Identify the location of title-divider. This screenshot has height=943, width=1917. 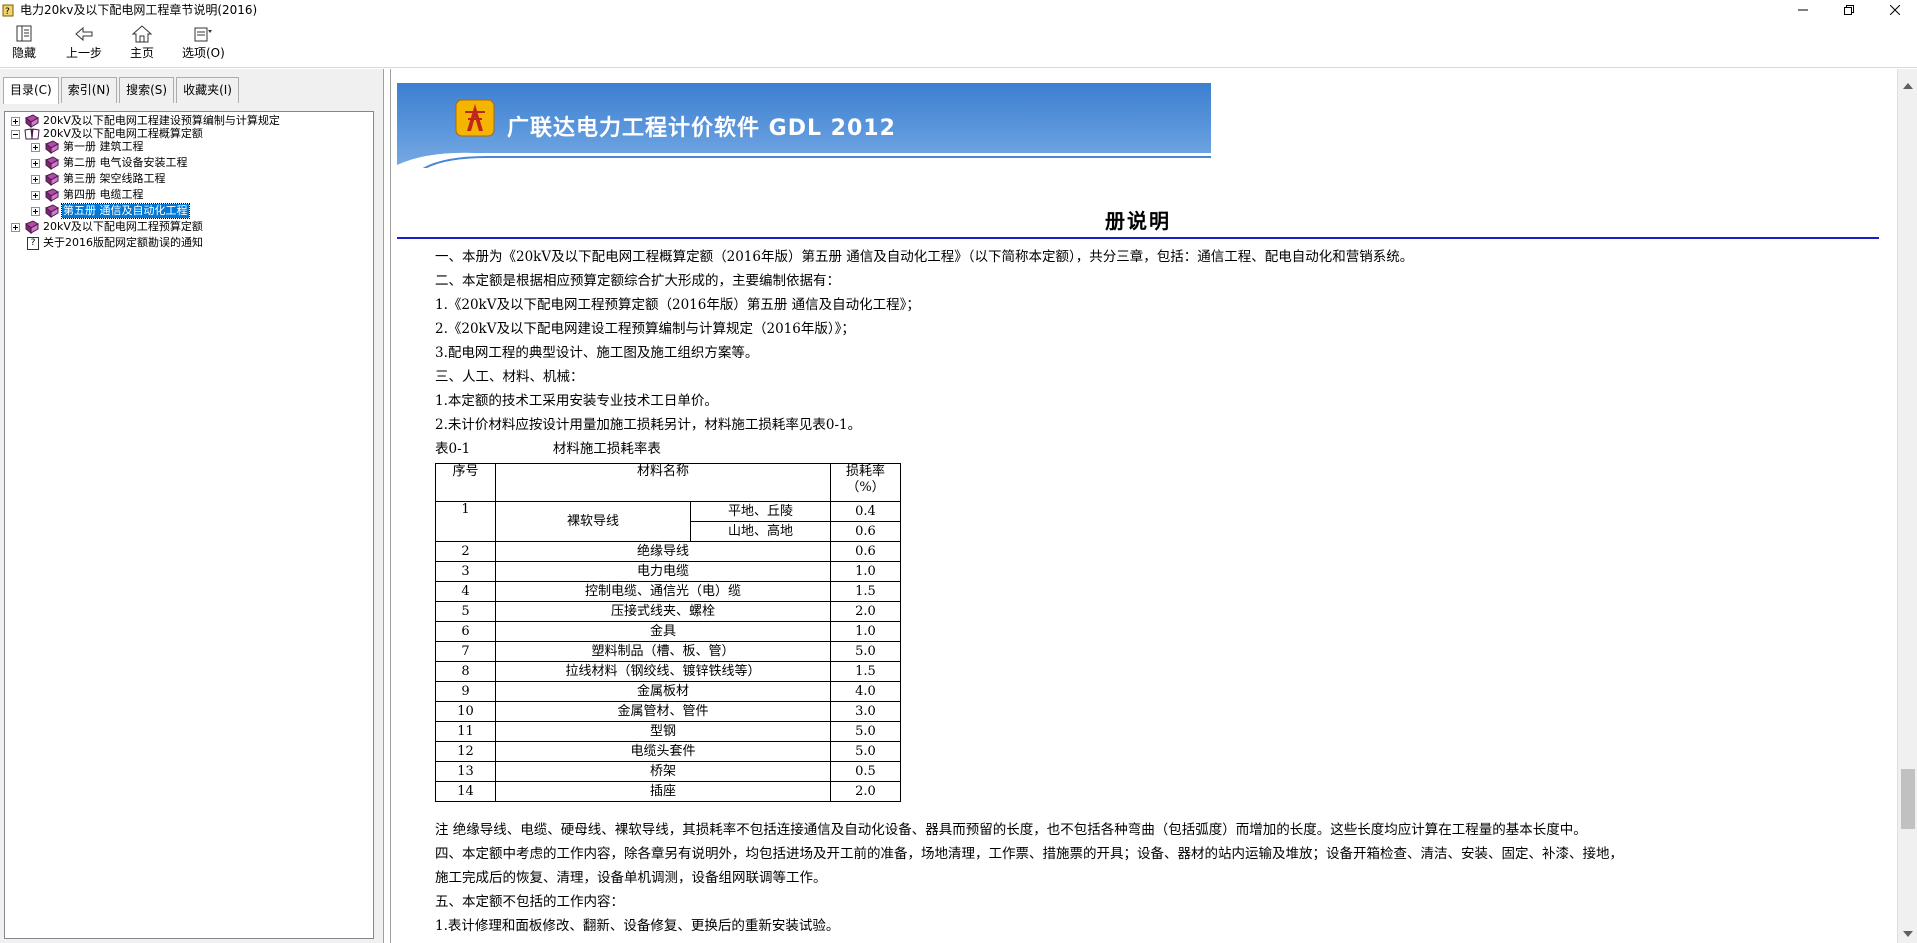
(1138, 238).